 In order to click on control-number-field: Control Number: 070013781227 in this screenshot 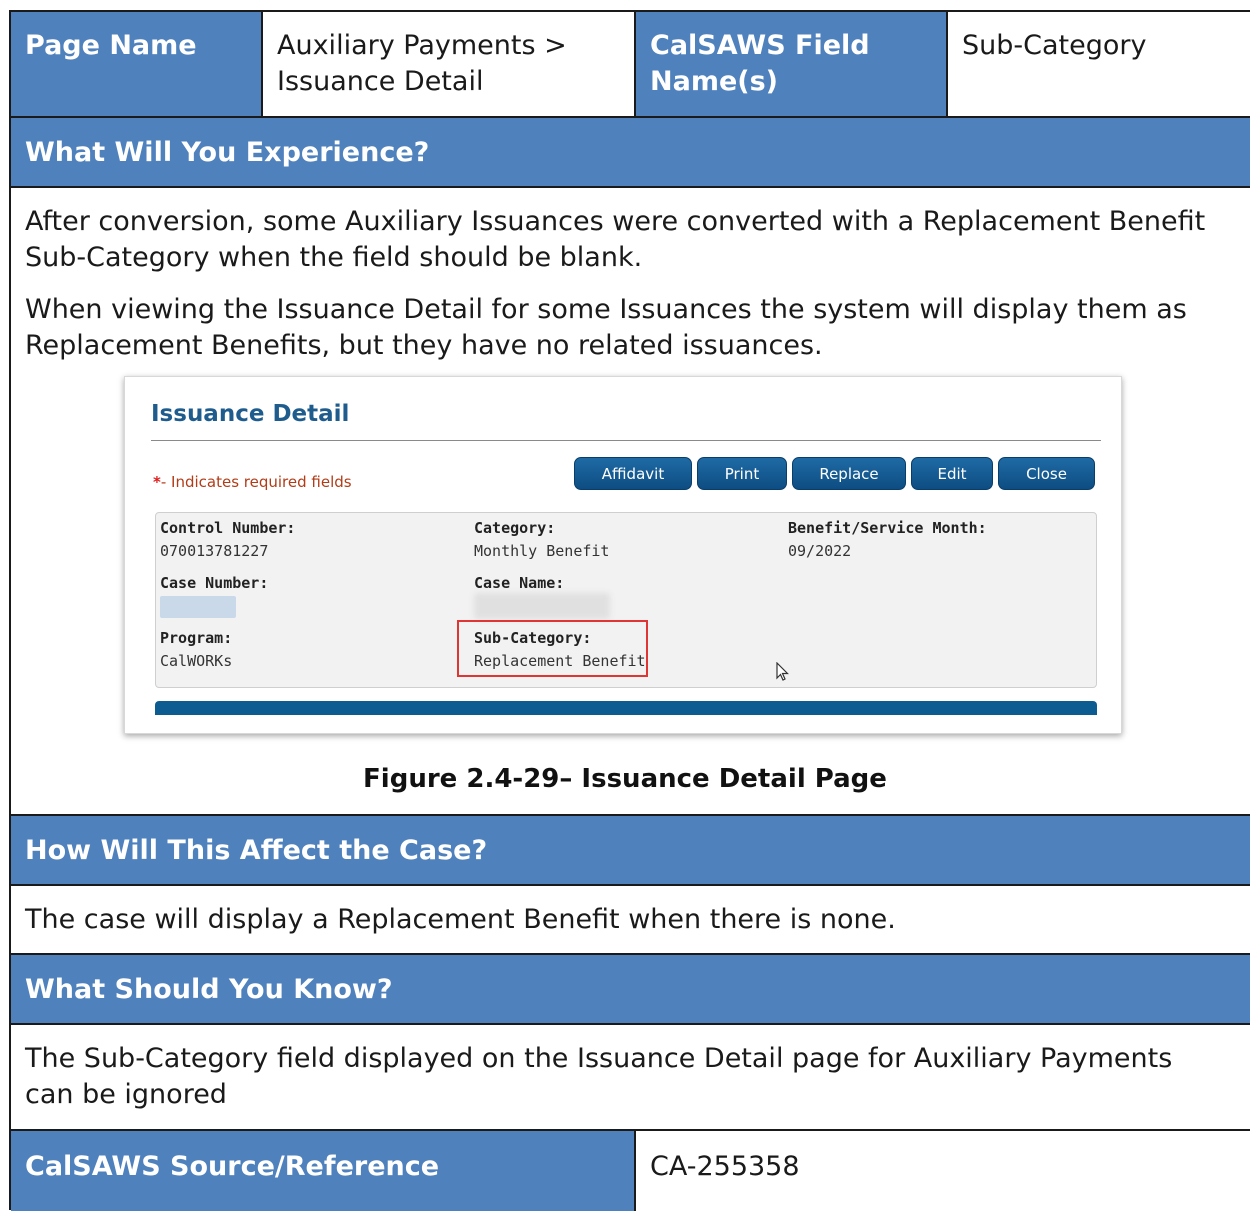, I will do `click(227, 540)`.